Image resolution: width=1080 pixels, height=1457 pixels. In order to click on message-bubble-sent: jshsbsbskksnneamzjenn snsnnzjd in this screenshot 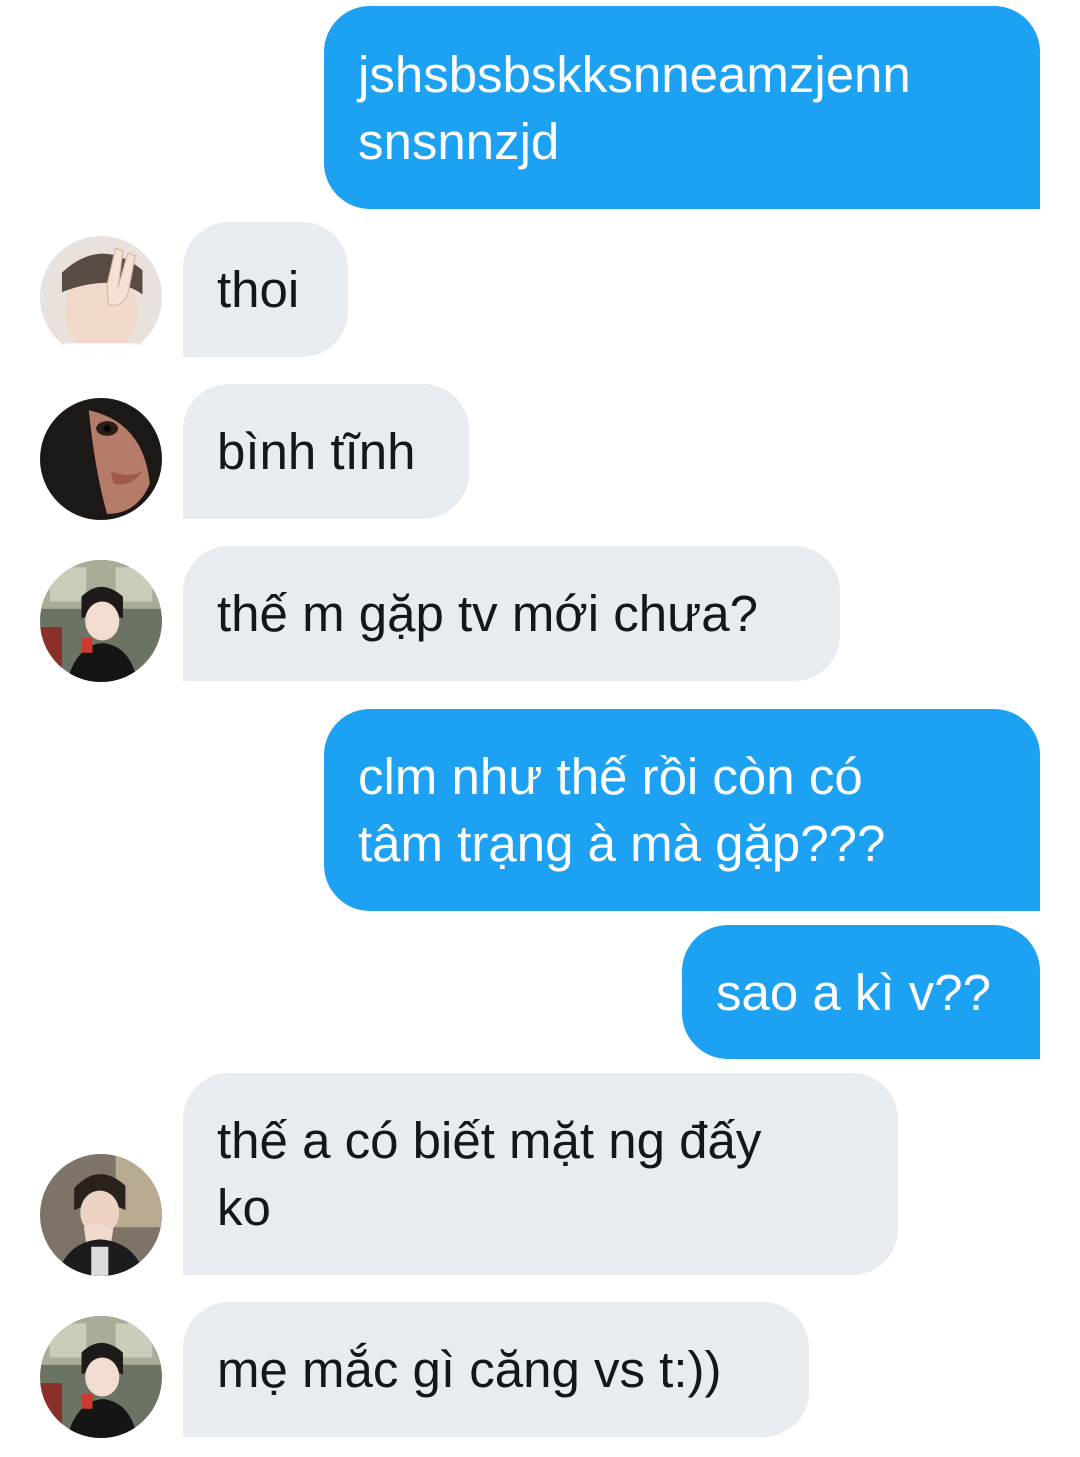, I will do `click(682, 107)`.